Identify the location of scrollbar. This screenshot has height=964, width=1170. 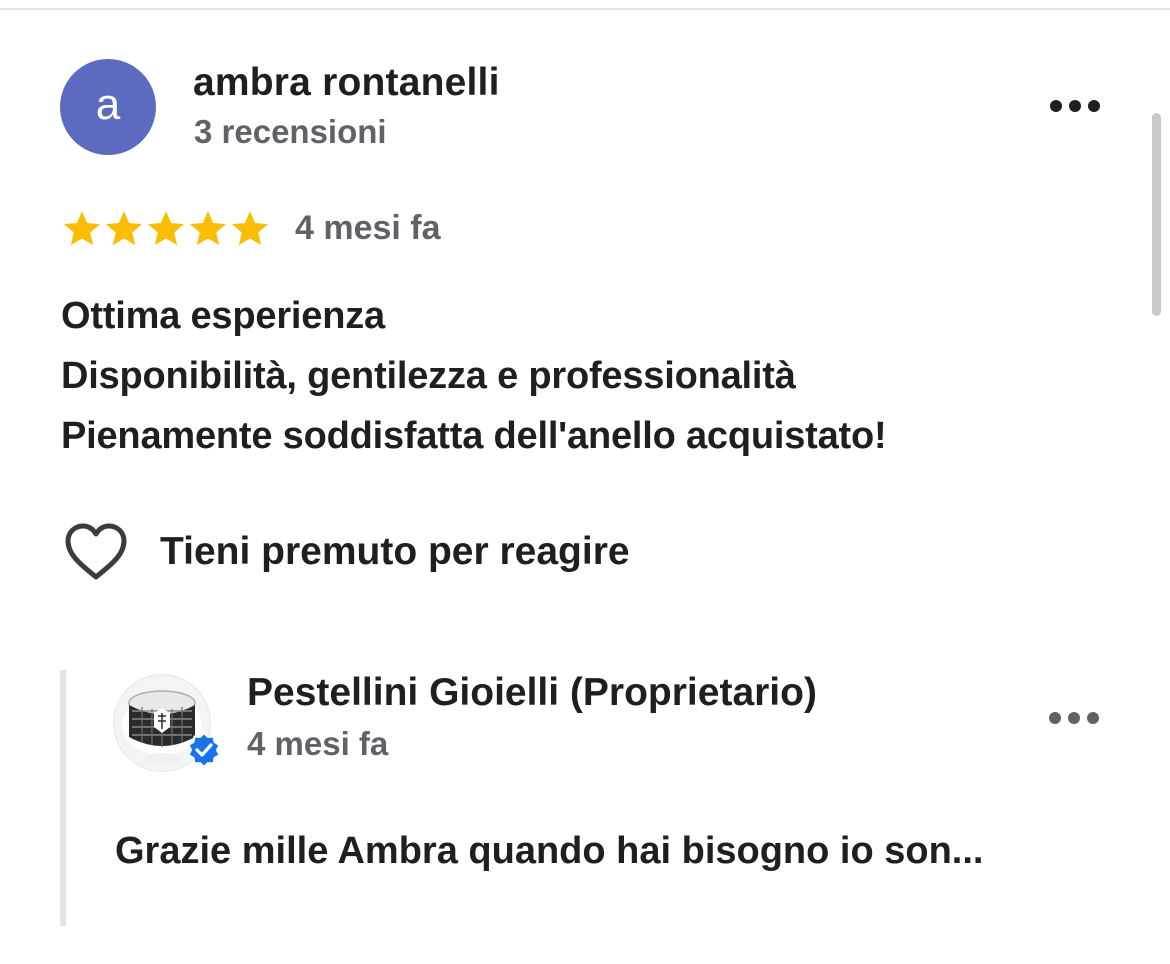
(1156, 214).